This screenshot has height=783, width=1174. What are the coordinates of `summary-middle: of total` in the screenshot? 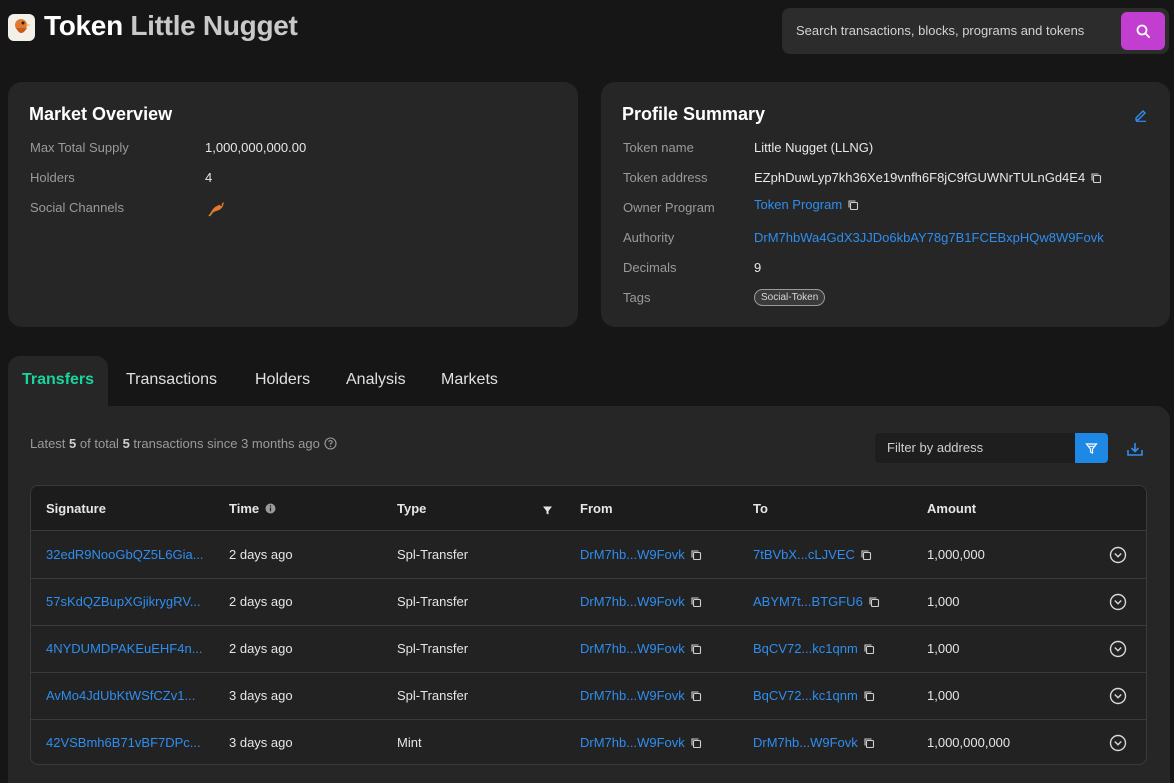 It's located at (99, 443).